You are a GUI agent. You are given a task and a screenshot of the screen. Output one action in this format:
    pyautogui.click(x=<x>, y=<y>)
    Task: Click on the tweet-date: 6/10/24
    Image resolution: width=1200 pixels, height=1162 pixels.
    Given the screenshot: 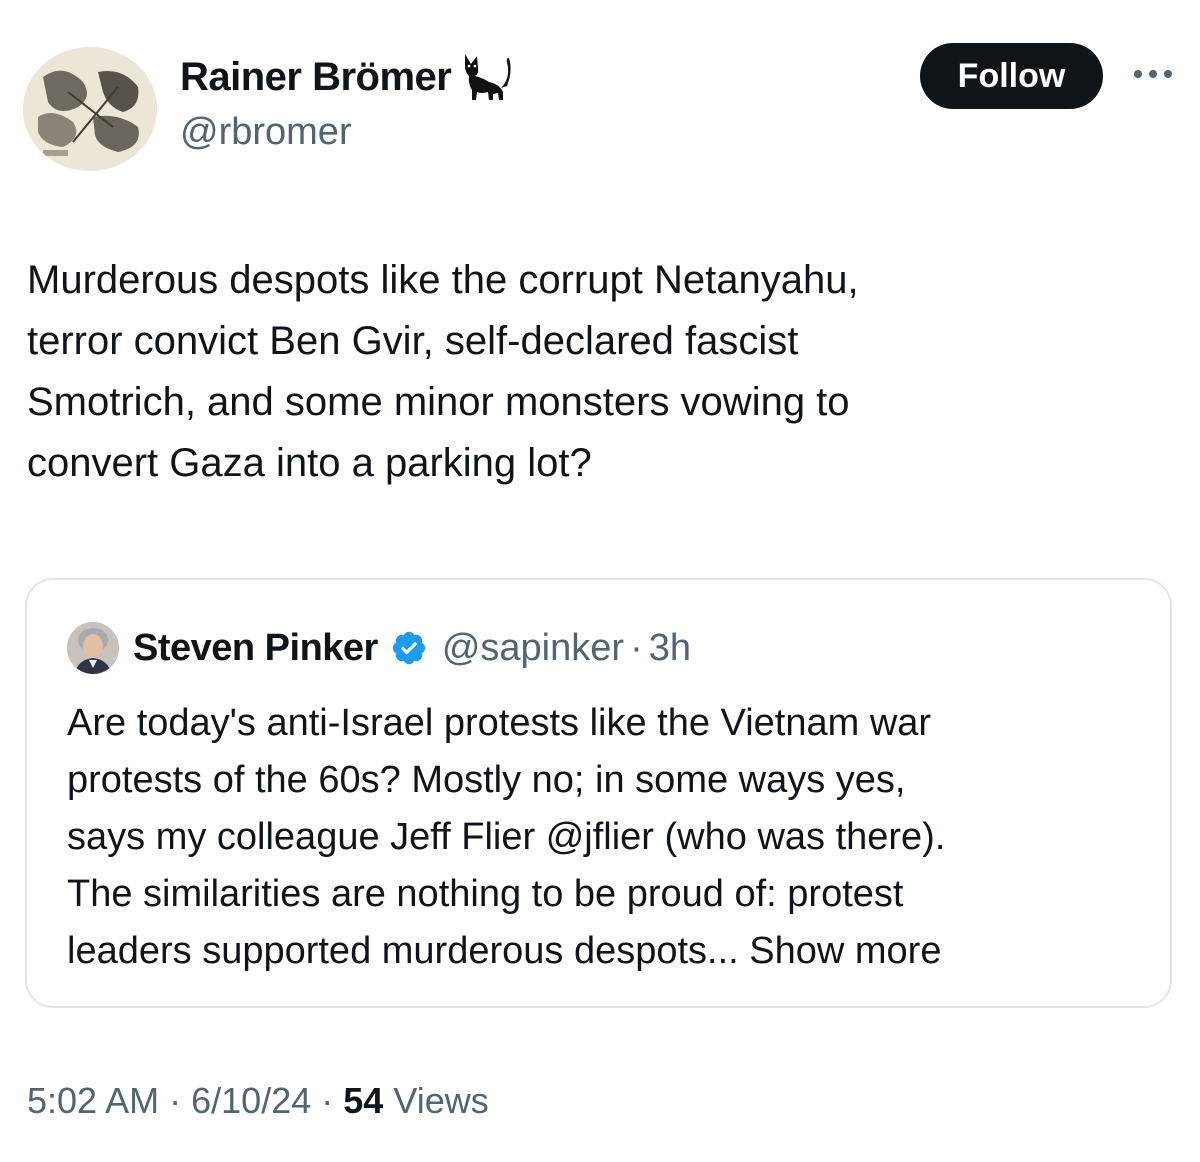 What is the action you would take?
    pyautogui.click(x=251, y=1100)
    